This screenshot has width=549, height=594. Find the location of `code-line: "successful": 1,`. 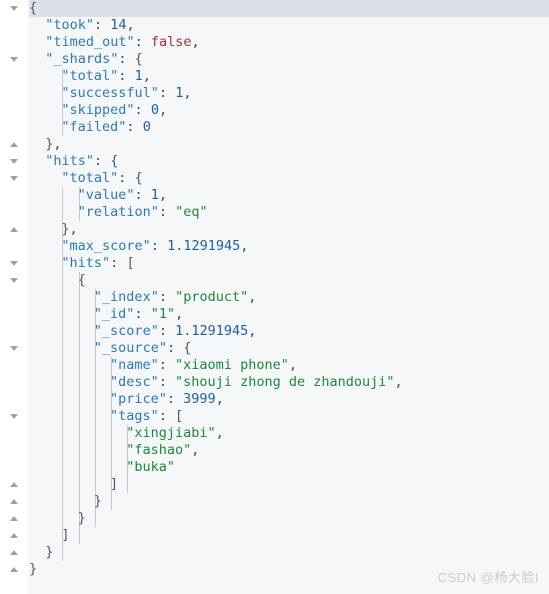

code-line: "successful": 1, is located at coordinates (289, 93).